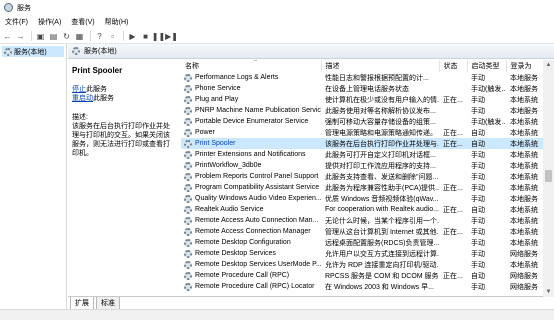 The width and height of the screenshot is (554, 320). I want to click on column-header-startup-type: 启动类型, so click(487, 66).